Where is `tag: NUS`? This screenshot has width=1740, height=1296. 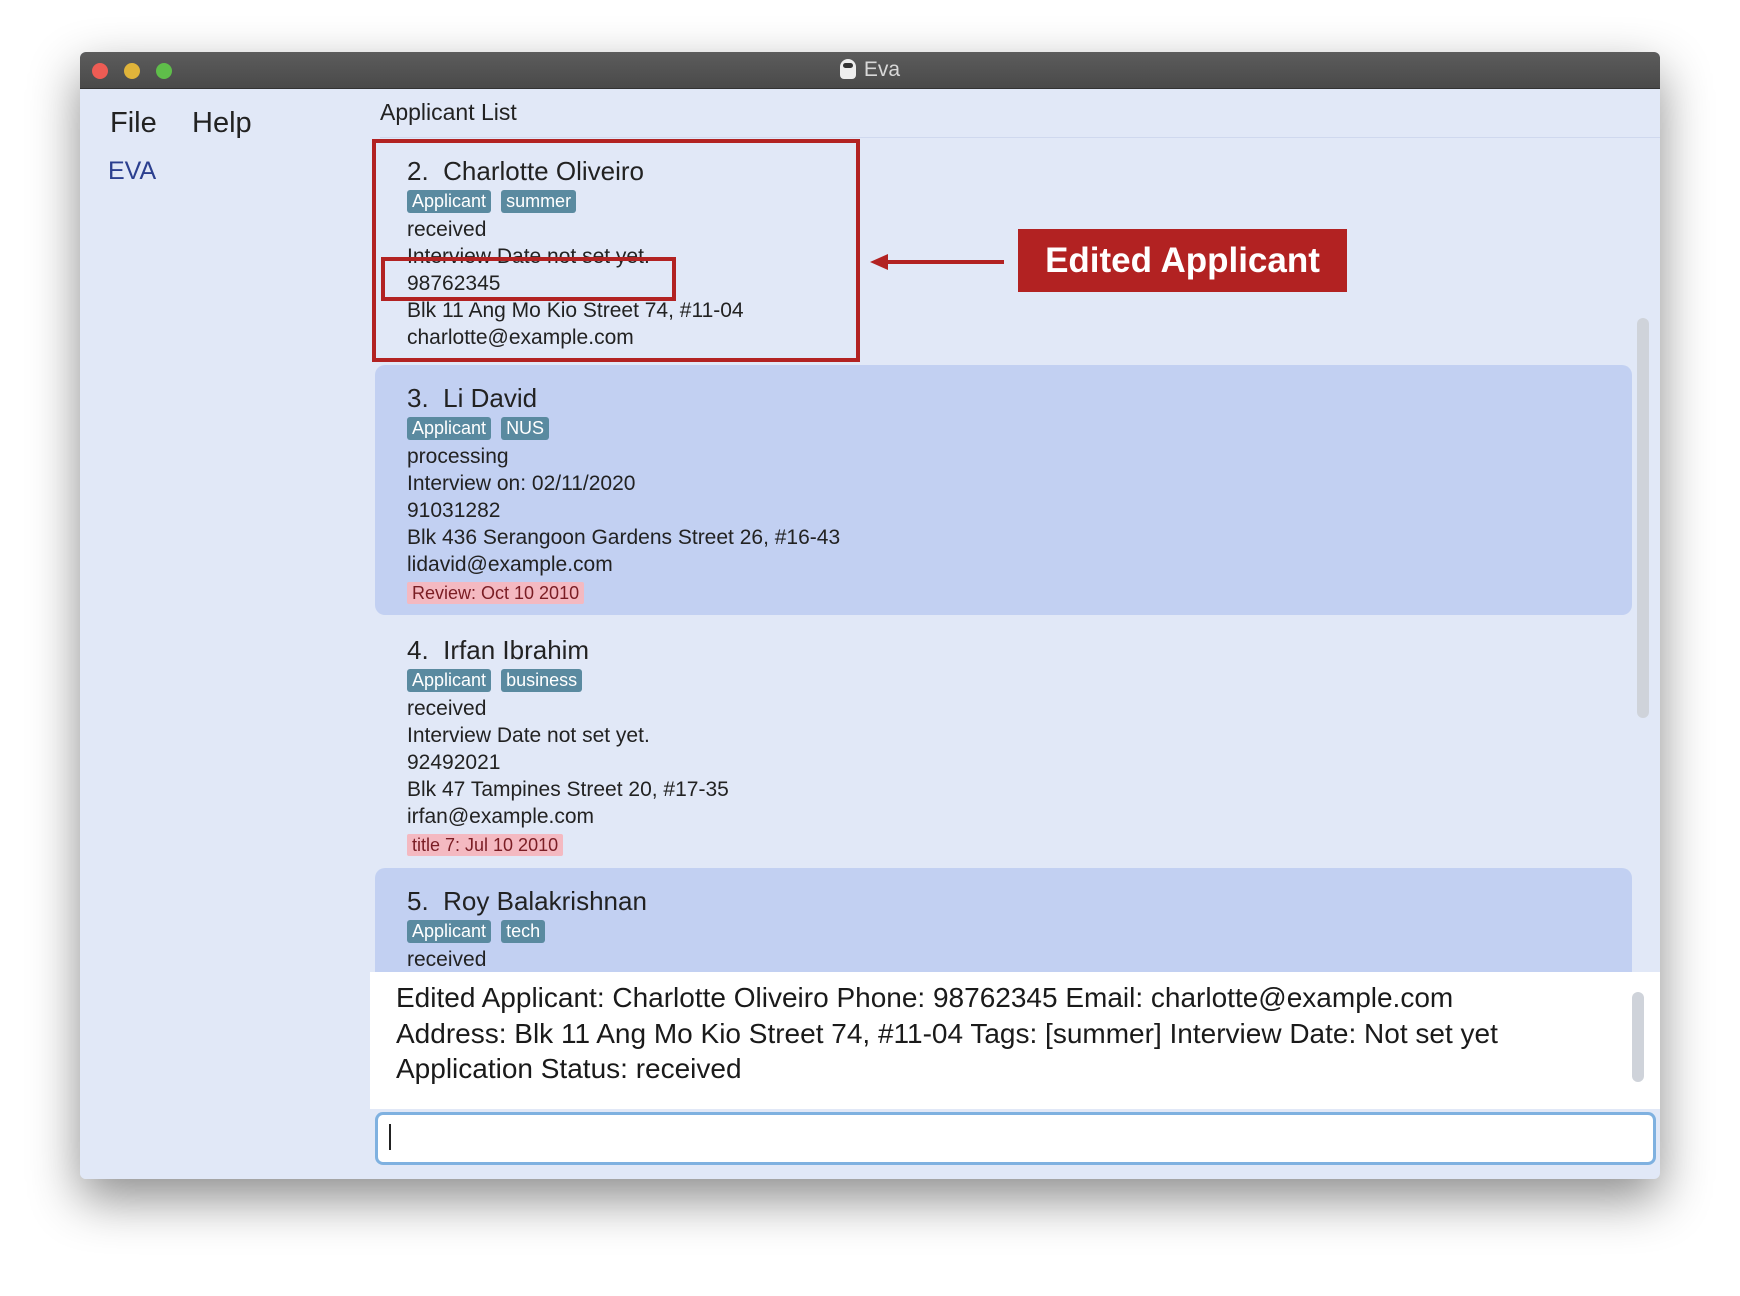 tag: NUS is located at coordinates (525, 428).